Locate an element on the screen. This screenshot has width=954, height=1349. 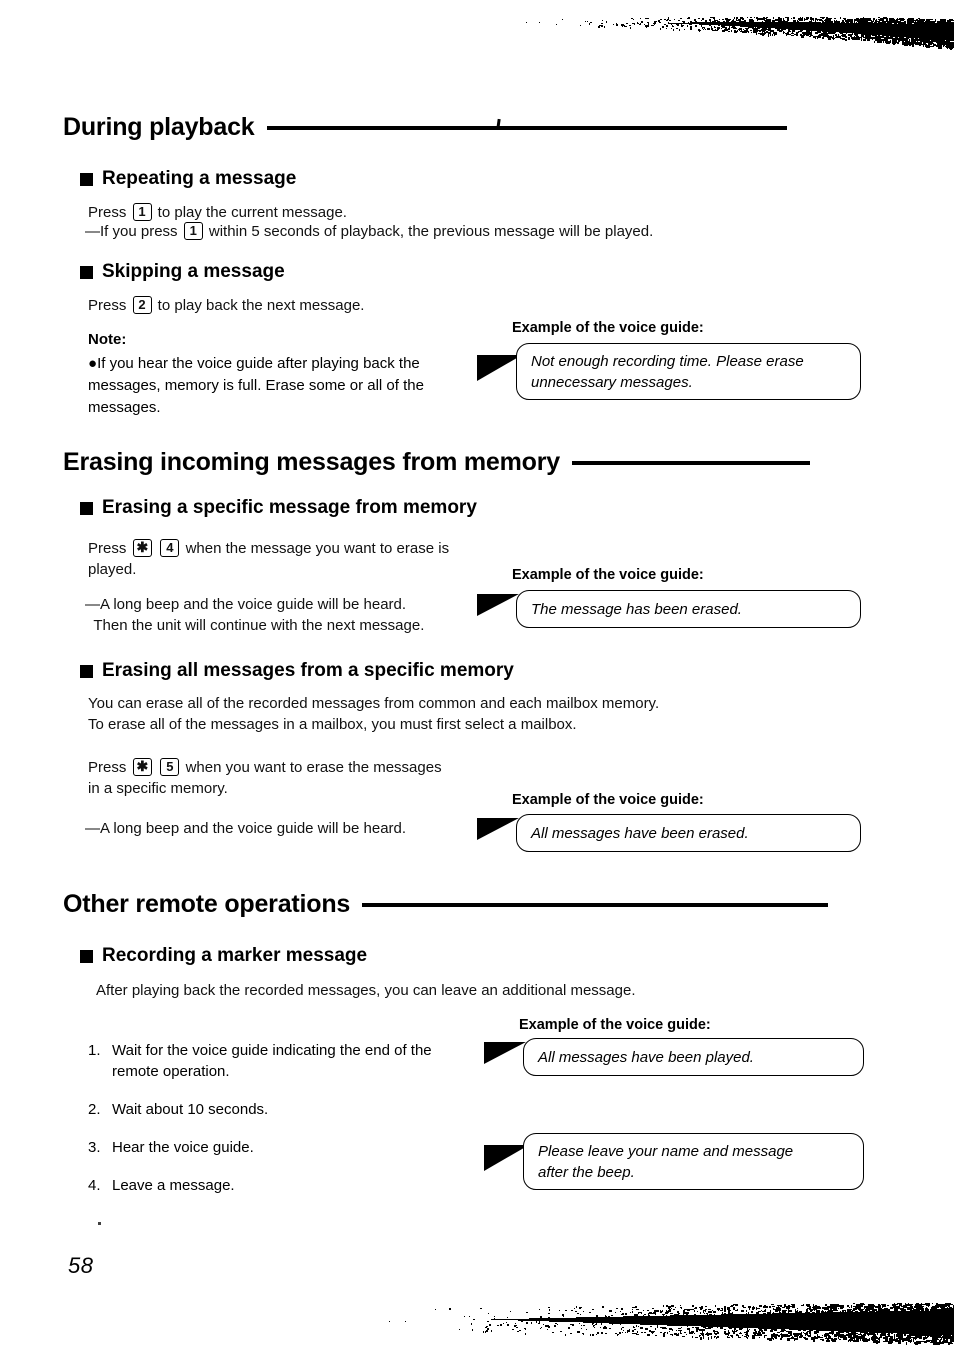
scan-speck is located at coordinates (99, 1223).